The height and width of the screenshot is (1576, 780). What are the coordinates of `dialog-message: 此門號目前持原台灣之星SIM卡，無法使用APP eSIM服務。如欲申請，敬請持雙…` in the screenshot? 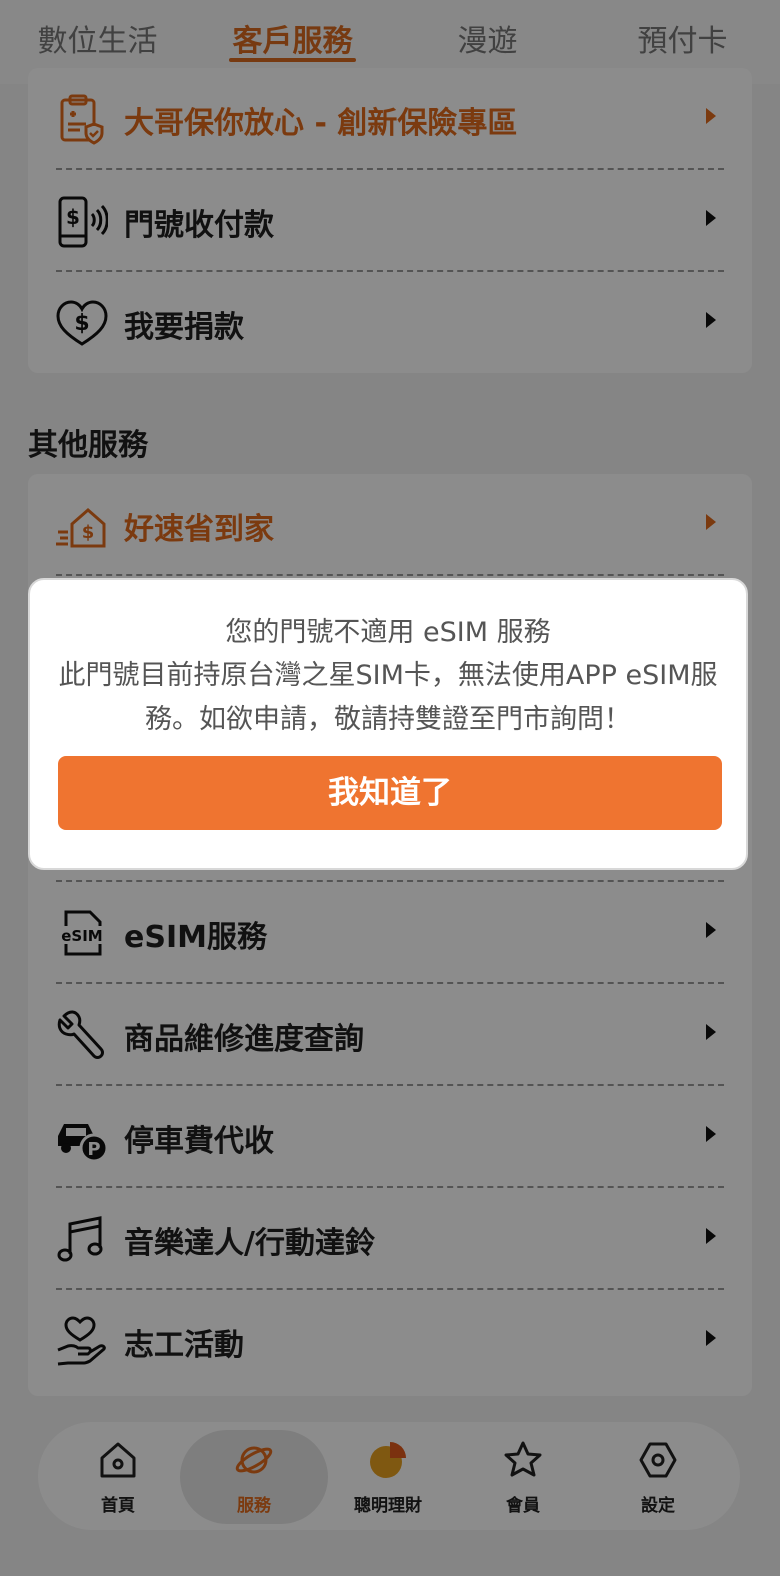 It's located at (388, 697).